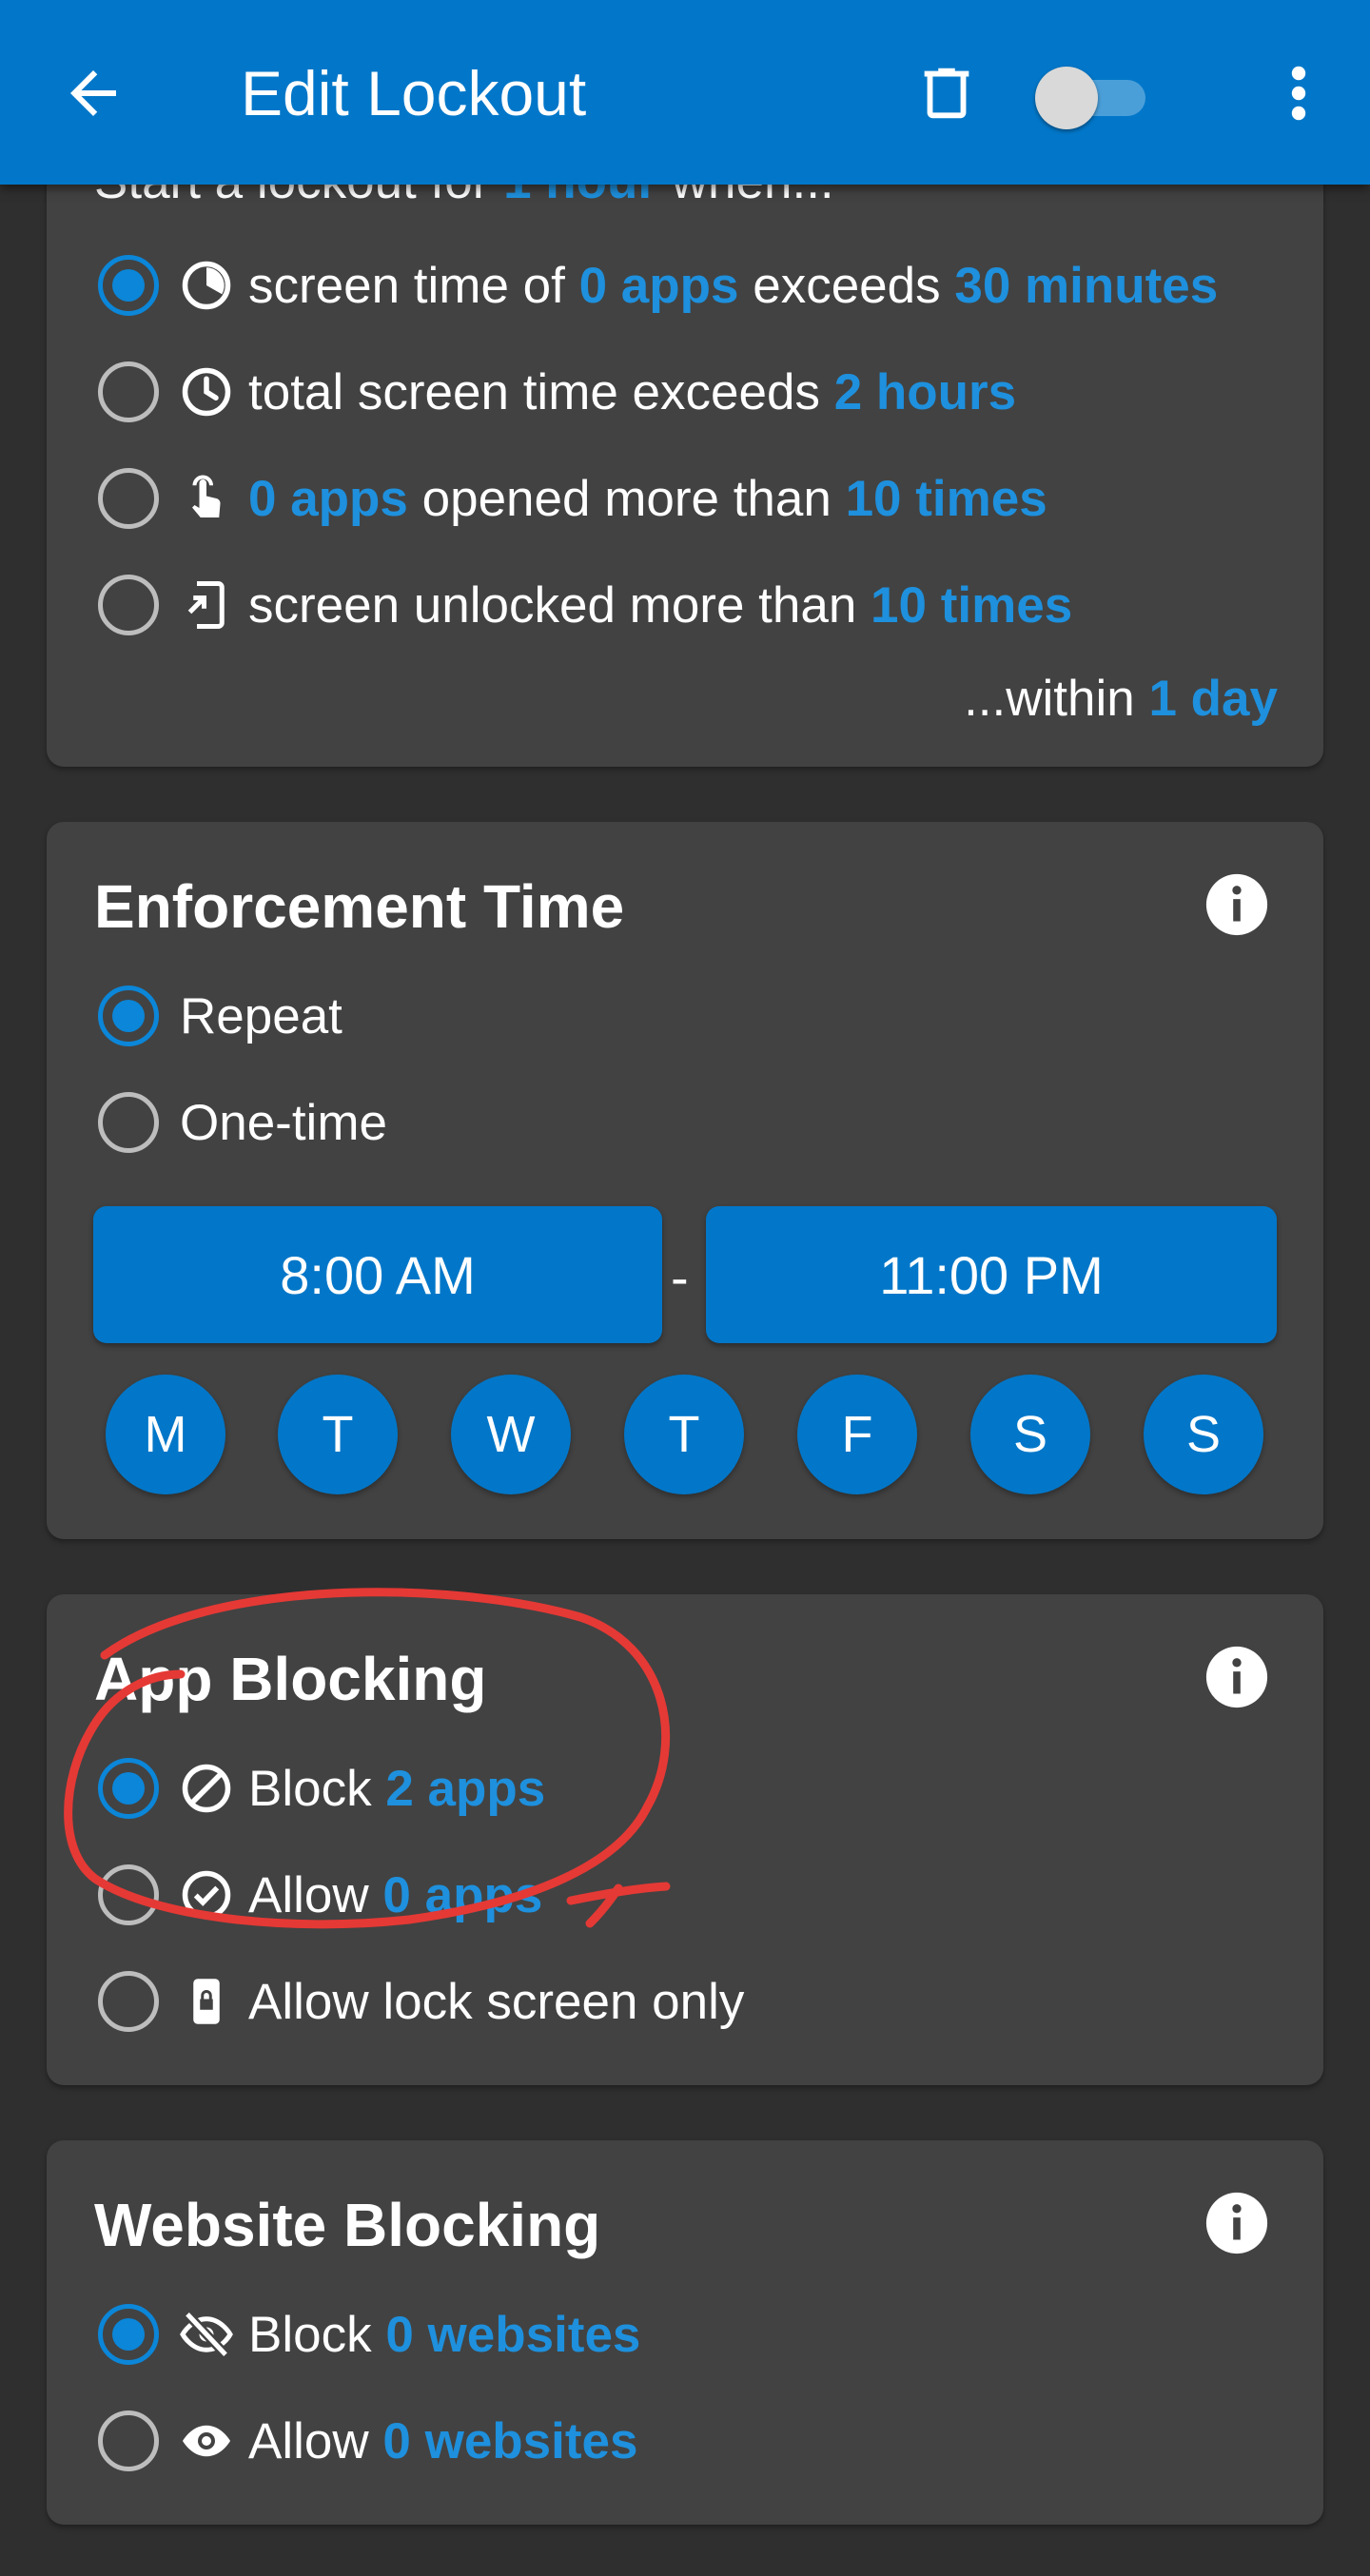 Image resolution: width=1370 pixels, height=2576 pixels. I want to click on period-link: 1 day, so click(1213, 699).